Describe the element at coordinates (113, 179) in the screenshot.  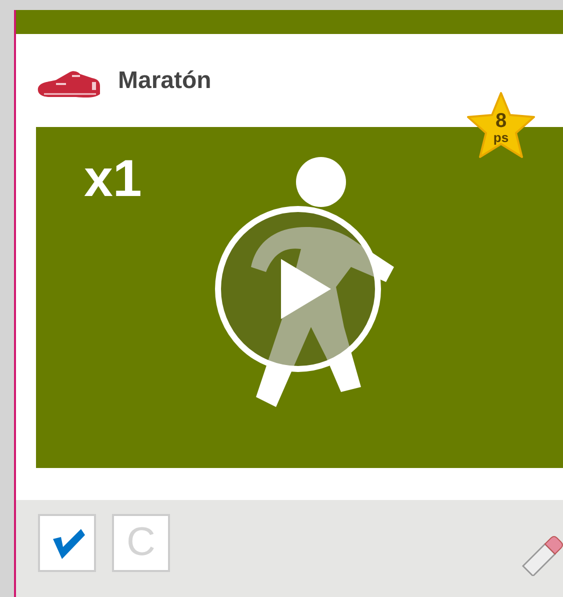
I see `multiplier-label: x1` at that location.